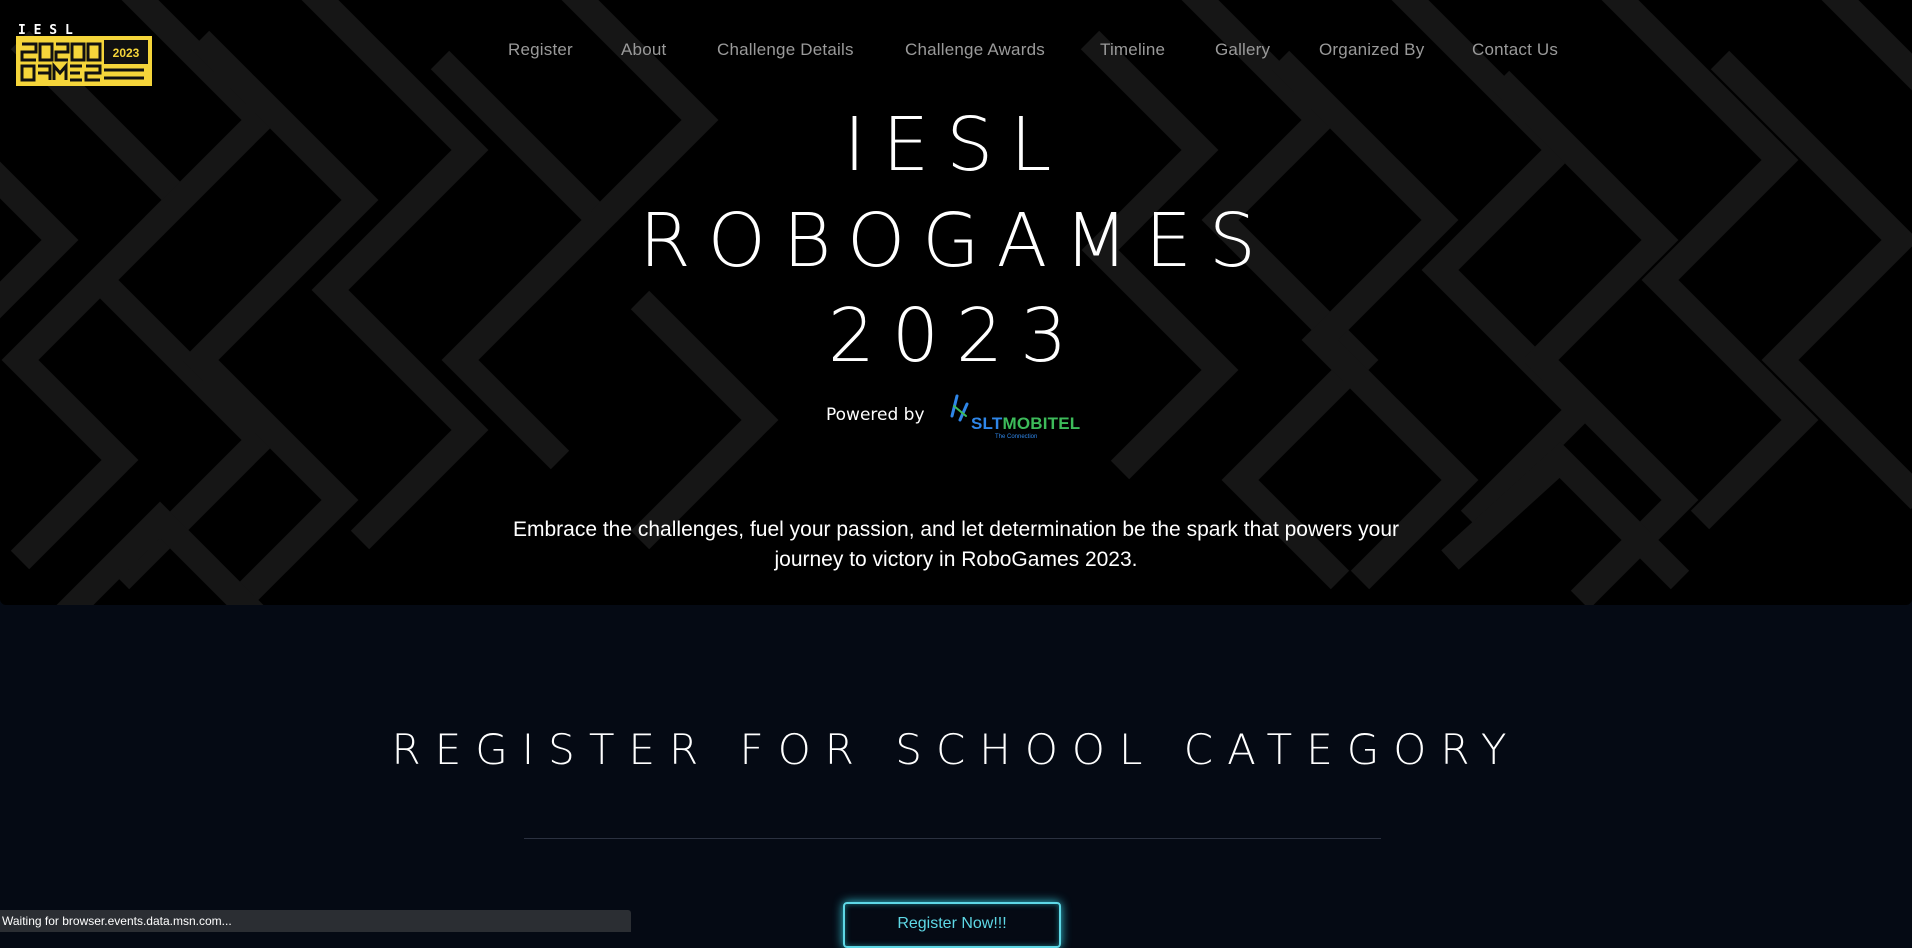 The width and height of the screenshot is (1912, 948). I want to click on nav-item-about: About, so click(643, 50).